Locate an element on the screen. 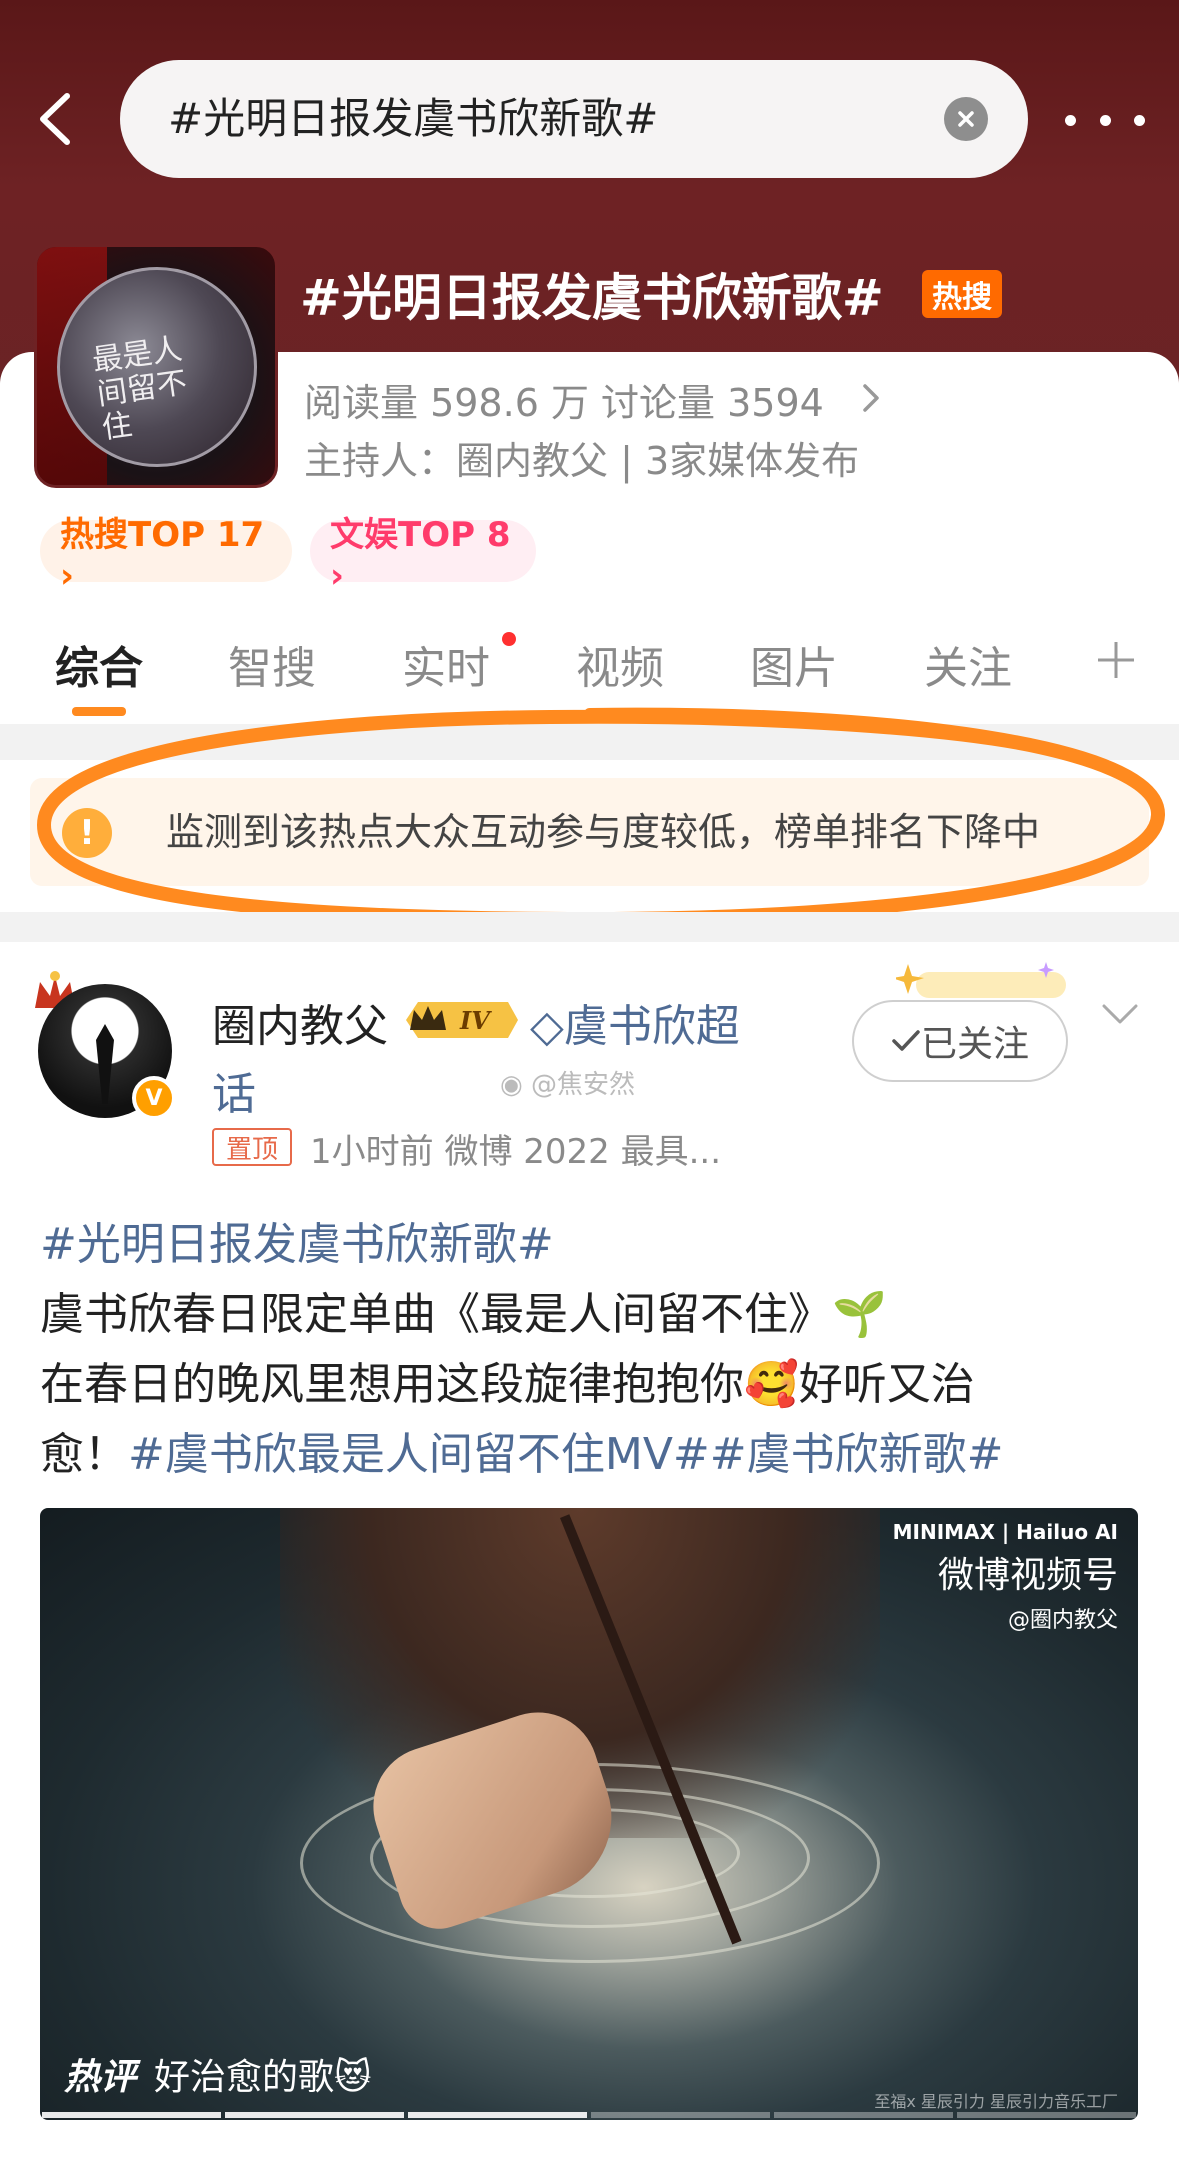 The image size is (1179, 2161). video-brand-top: MINIMAX | Hailuo AI is located at coordinates (1005, 1532).